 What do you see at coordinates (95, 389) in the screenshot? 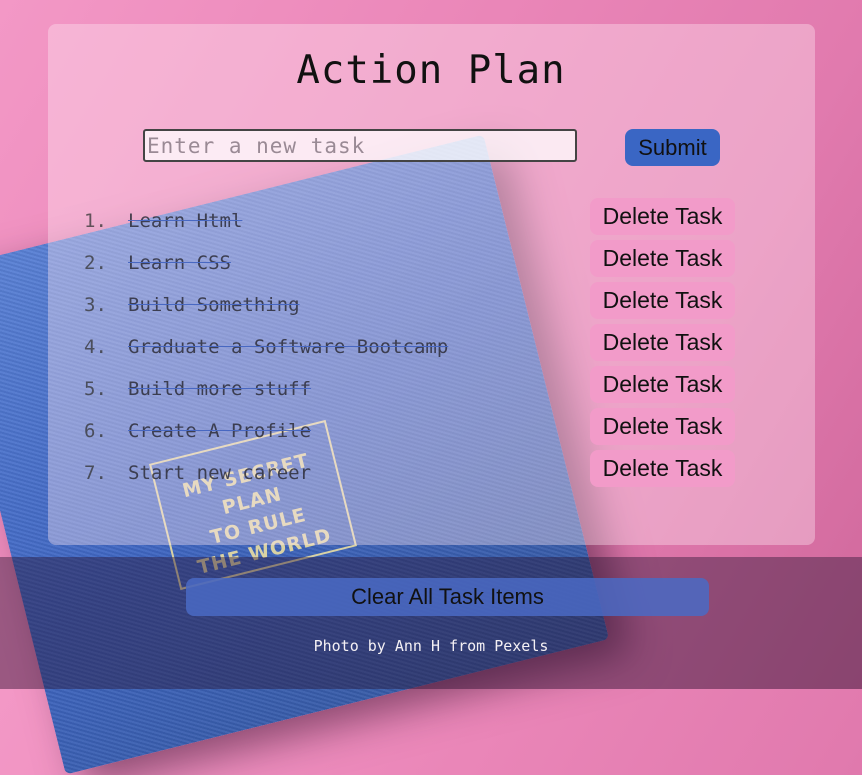
I see `task-number: 5.` at bounding box center [95, 389].